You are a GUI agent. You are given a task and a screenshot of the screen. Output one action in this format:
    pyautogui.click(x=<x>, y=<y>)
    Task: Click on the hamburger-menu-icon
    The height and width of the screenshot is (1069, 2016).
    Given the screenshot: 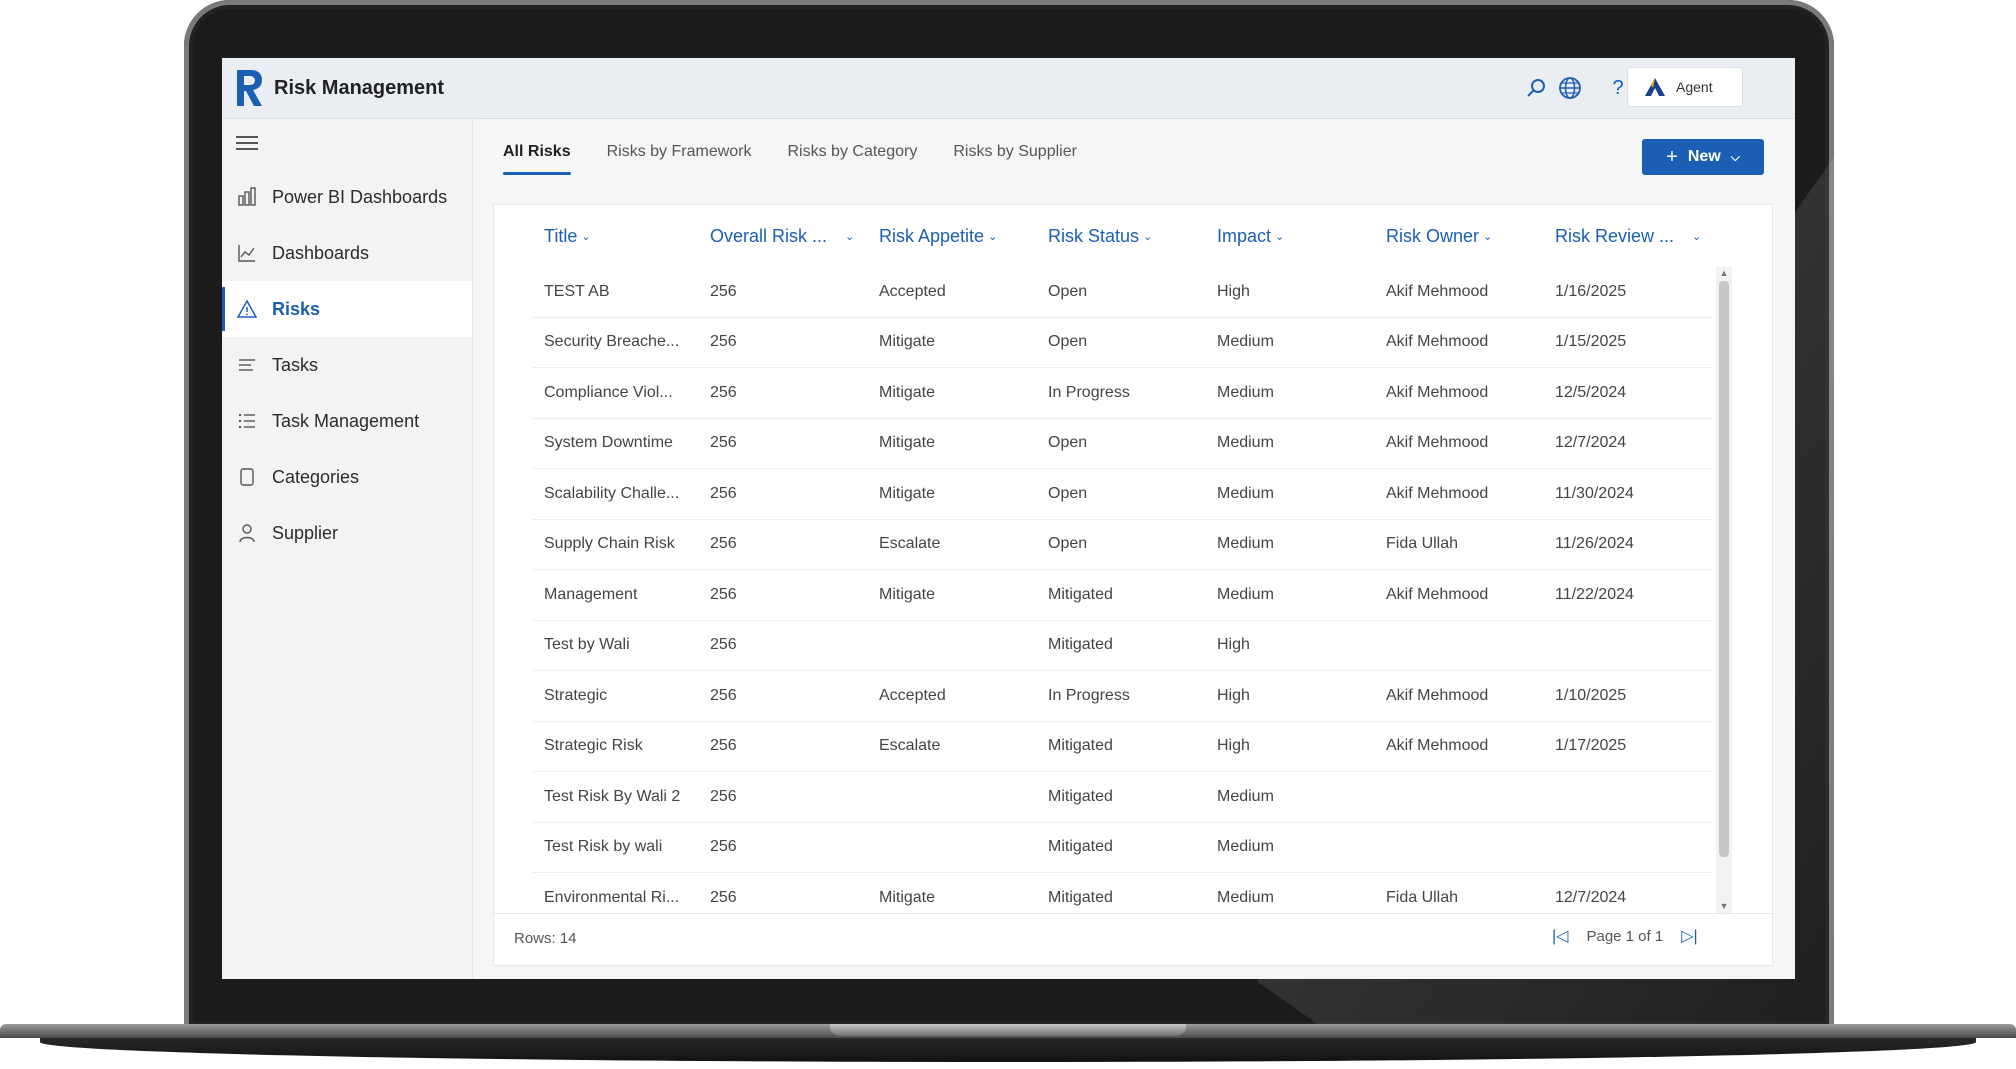 What is the action you would take?
    pyautogui.click(x=247, y=143)
    